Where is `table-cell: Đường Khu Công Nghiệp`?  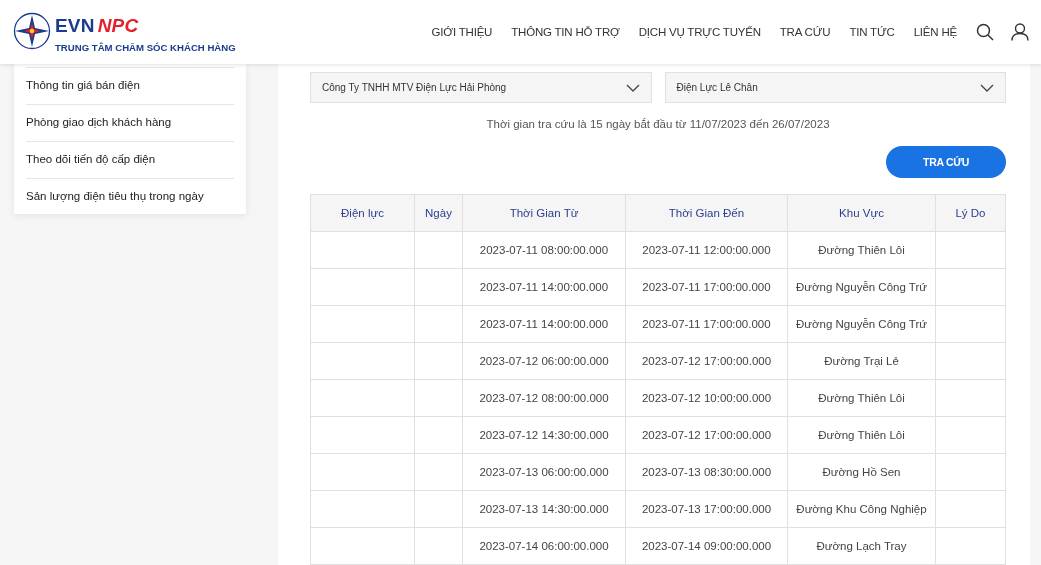
table-cell: Đường Khu Công Nghiệp is located at coordinates (861, 509).